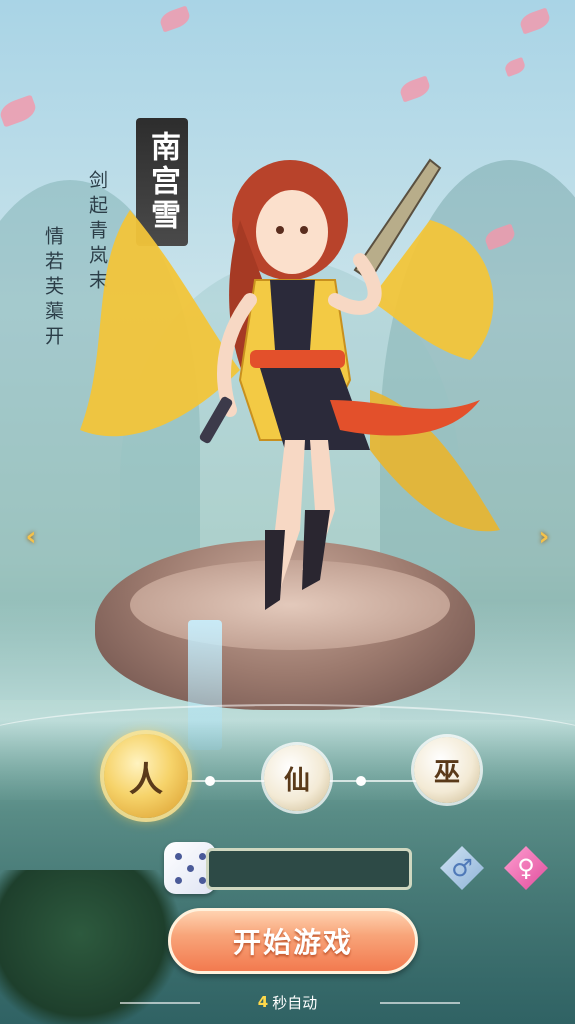 The height and width of the screenshot is (1024, 575). I want to click on character-poem-line-2: 情若芙蕖开, so click(53, 288).